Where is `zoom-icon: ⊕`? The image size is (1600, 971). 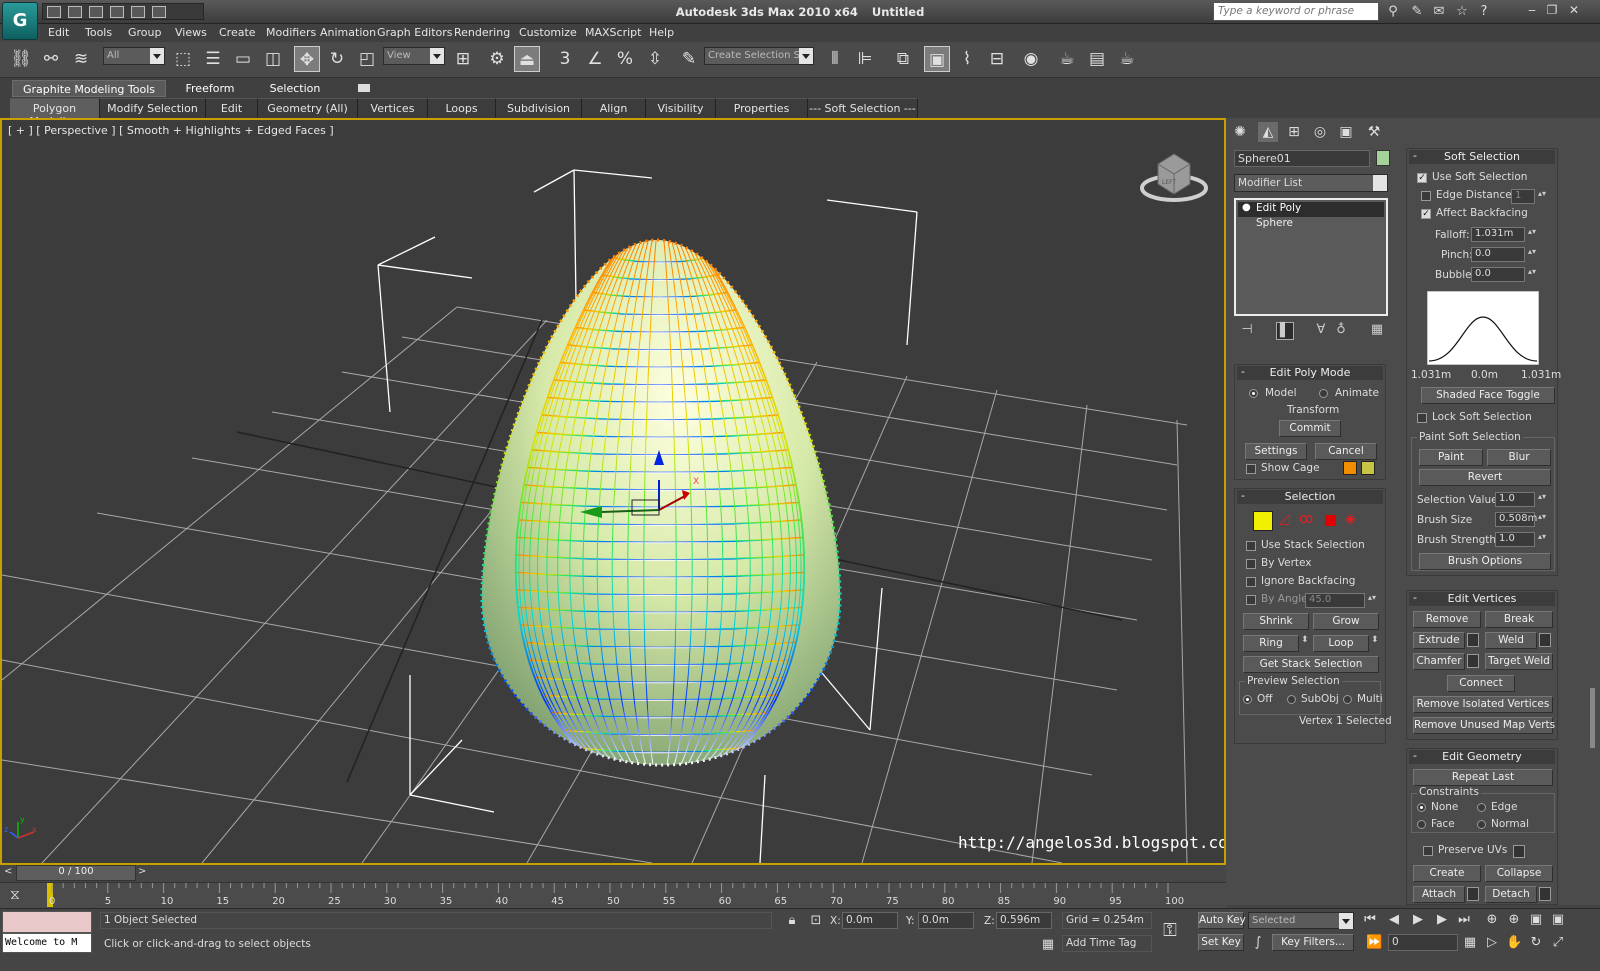
zoom-icon: ⊕ is located at coordinates (1492, 920).